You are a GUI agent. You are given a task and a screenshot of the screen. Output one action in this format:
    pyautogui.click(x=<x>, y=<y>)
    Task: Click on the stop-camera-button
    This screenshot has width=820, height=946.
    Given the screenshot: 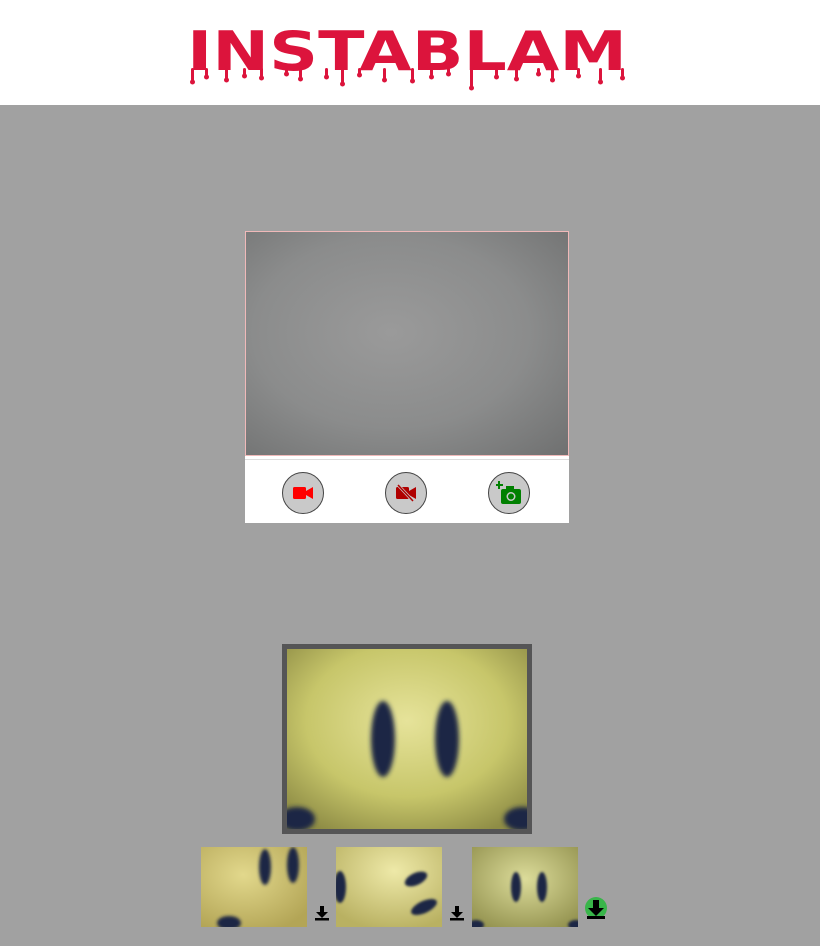 What is the action you would take?
    pyautogui.click(x=406, y=493)
    